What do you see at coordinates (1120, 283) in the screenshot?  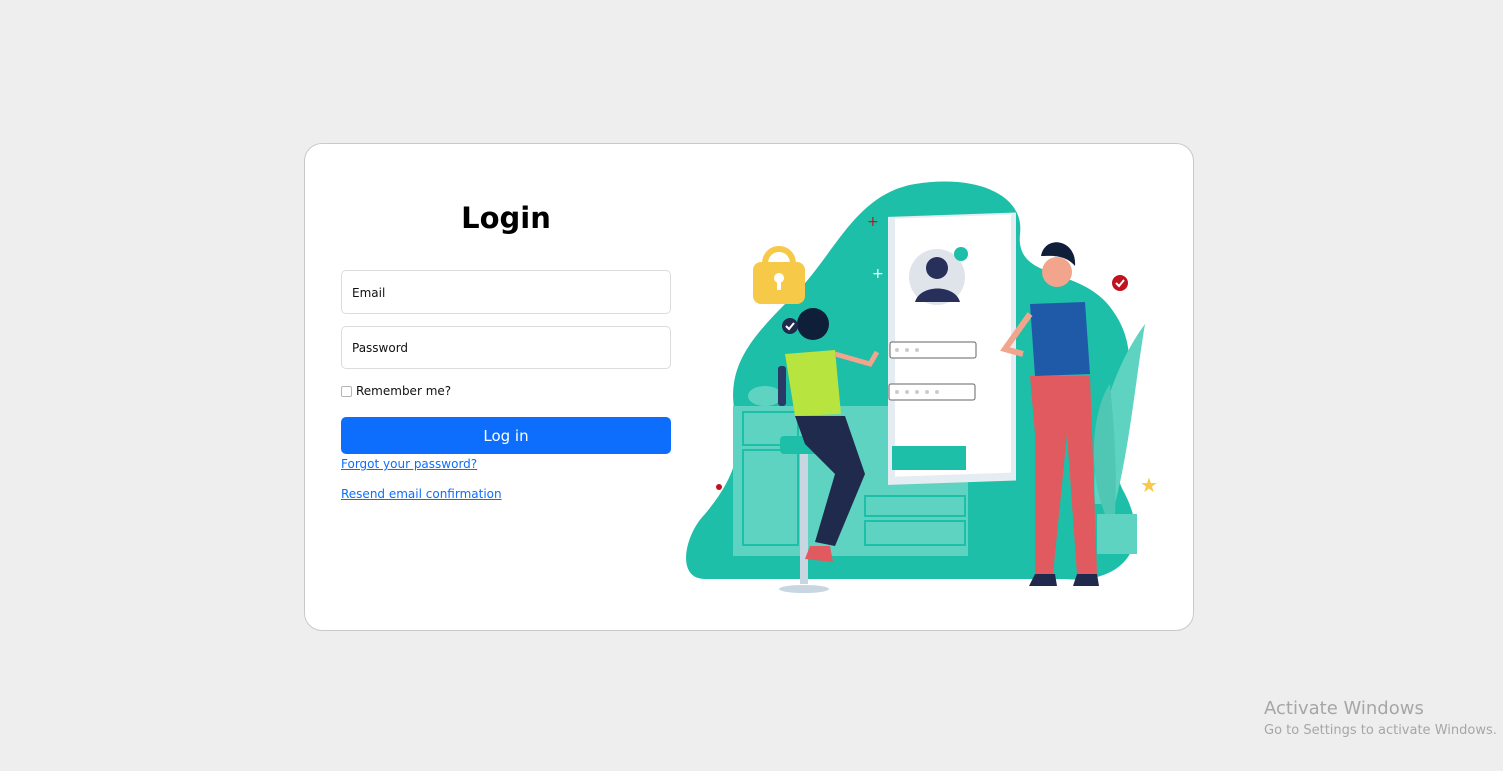 I see `check-badge-red-icon` at bounding box center [1120, 283].